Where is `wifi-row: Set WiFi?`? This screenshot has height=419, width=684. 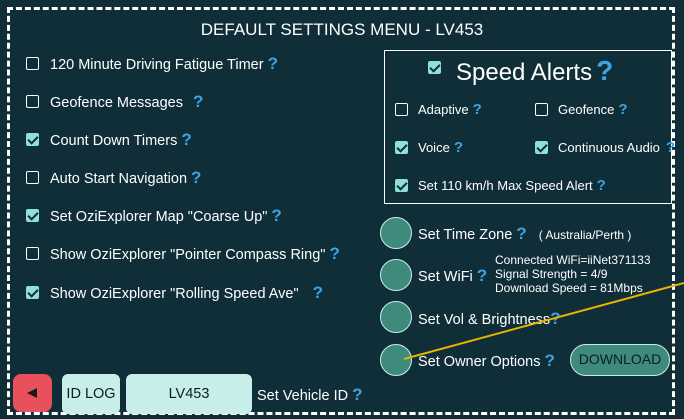
wifi-row: Set WiFi? is located at coordinates (452, 276).